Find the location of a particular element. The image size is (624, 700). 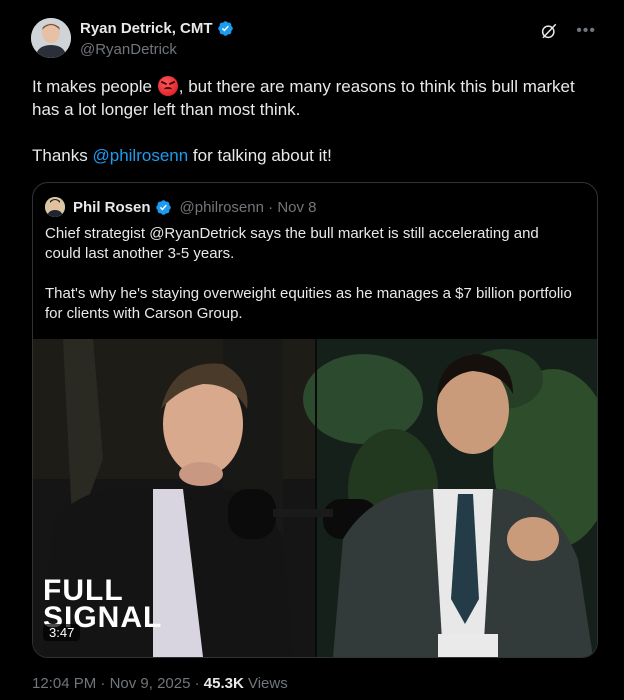

post-metadata: 12:04 PM · Nov 9, 2025 · 45.3K Views is located at coordinates (160, 683).